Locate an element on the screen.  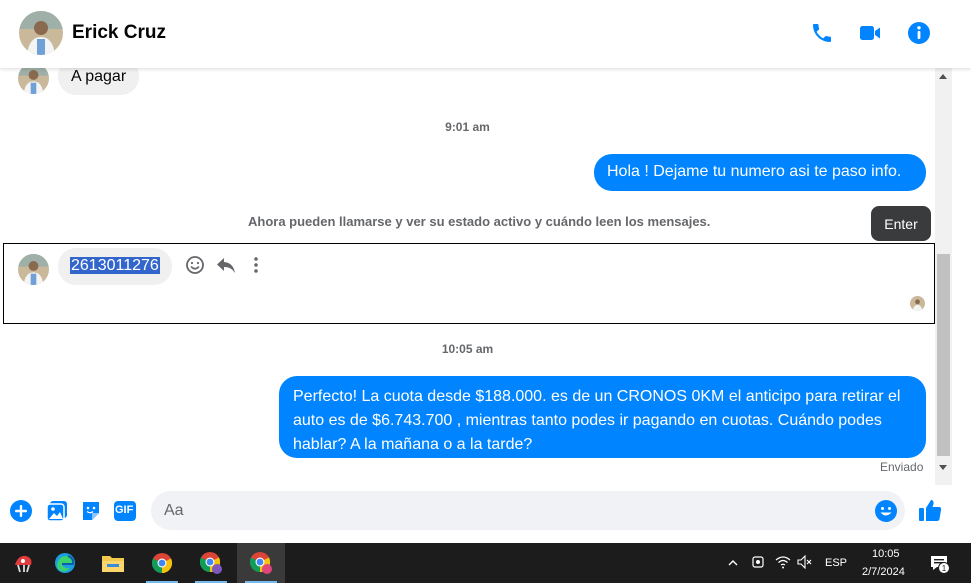
gif-label: GIF is located at coordinates (124, 510).